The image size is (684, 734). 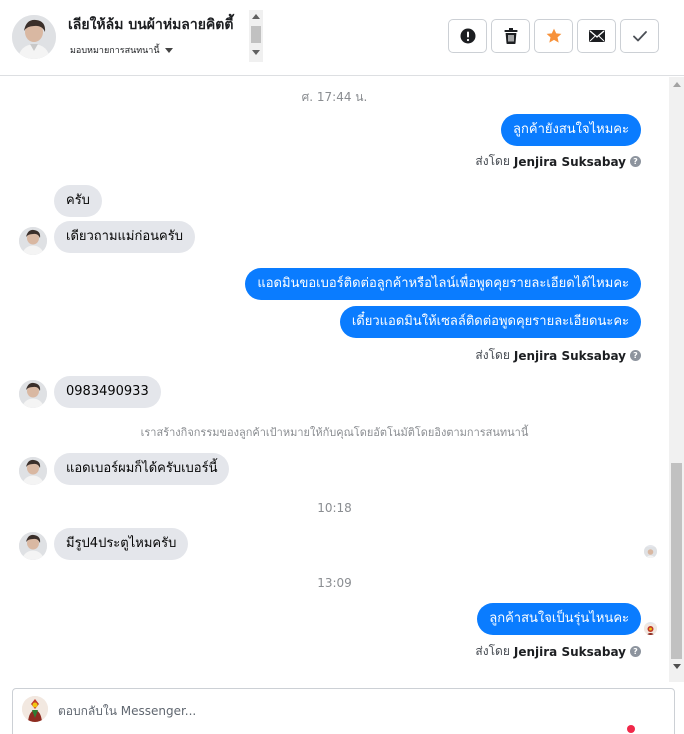 What do you see at coordinates (115, 51) in the screenshot?
I see `assign-conversation-label: มอบหมายการสนทนานี้` at bounding box center [115, 51].